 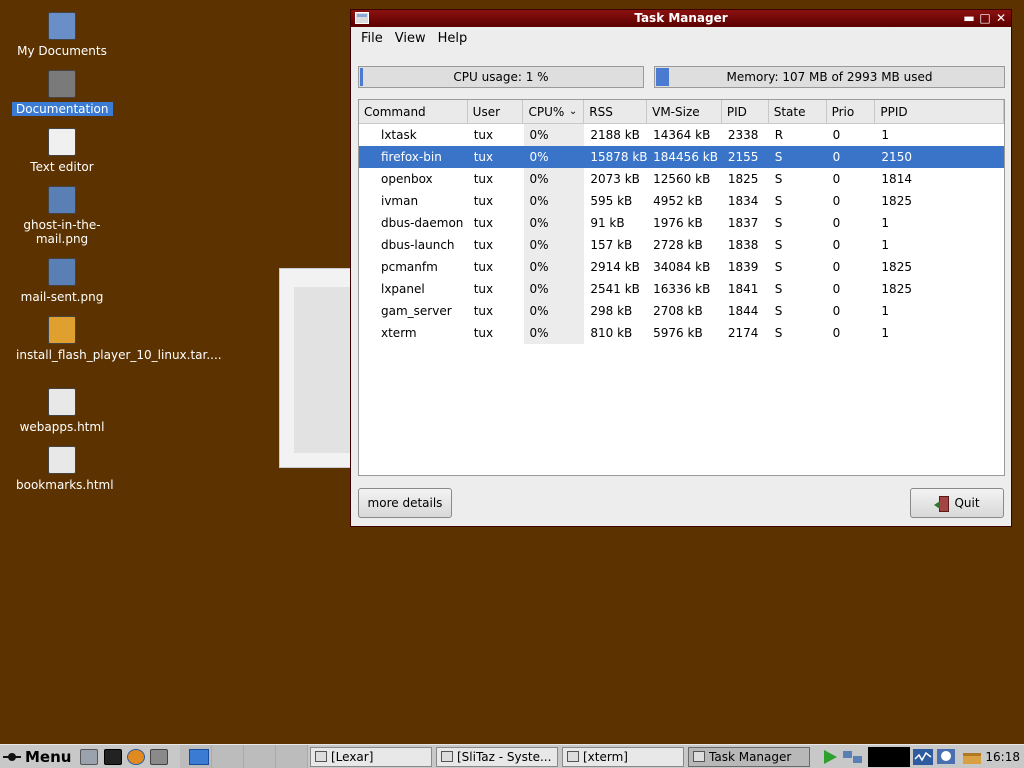 What do you see at coordinates (829, 77) in the screenshot?
I see `memory-usage-bar: Memory: 107 MB of 2993 MB used` at bounding box center [829, 77].